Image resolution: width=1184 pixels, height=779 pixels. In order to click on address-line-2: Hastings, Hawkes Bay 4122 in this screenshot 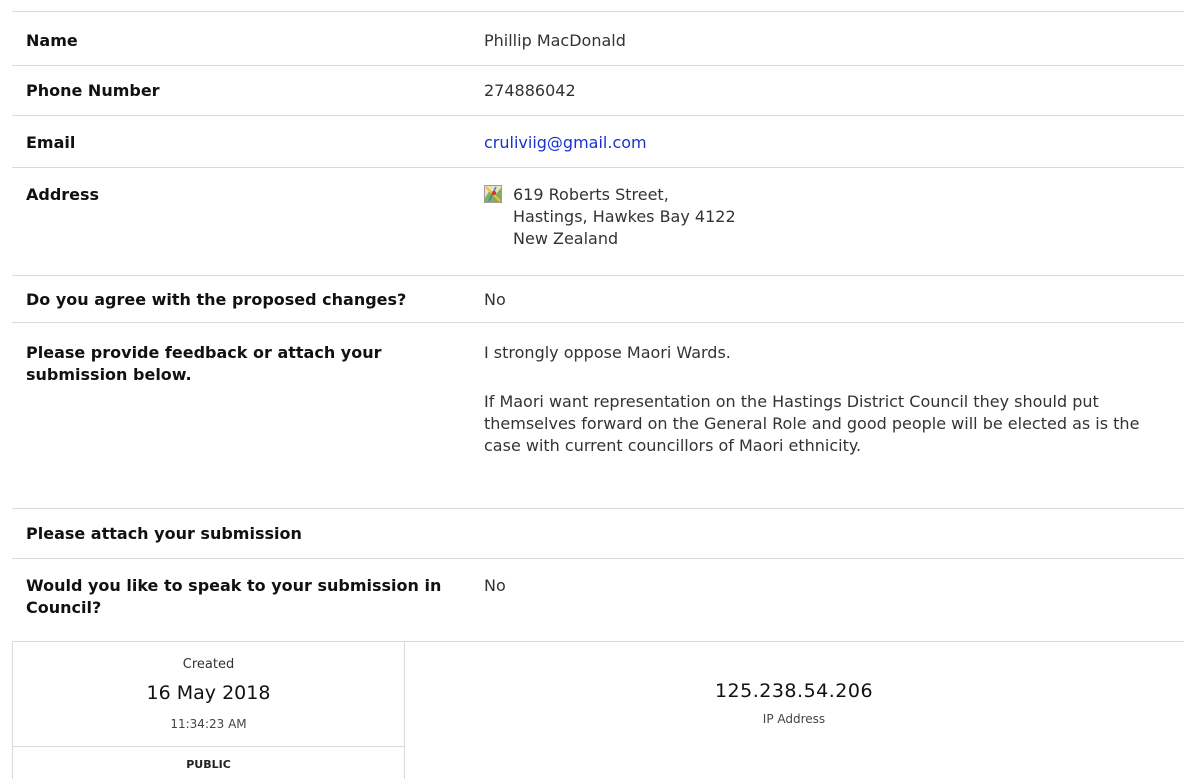, I will do `click(624, 216)`.